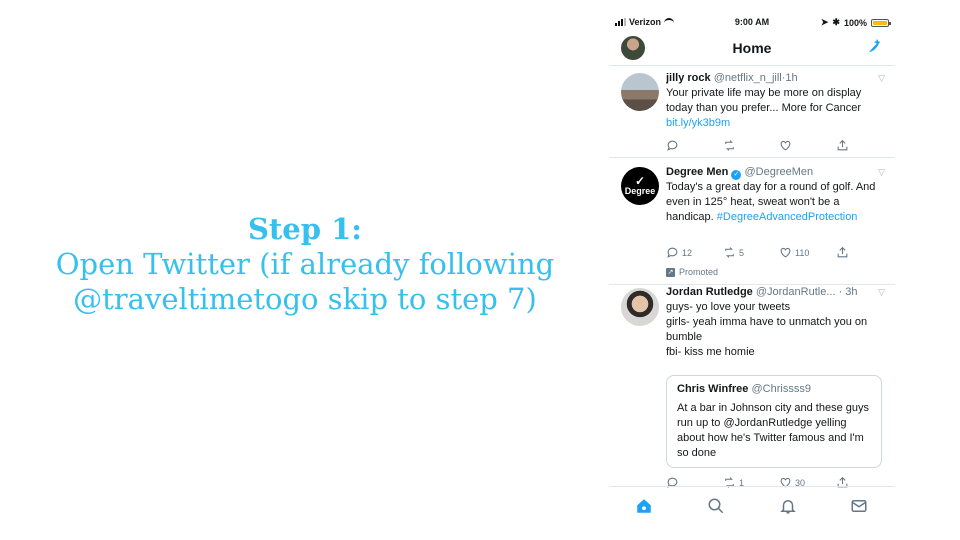 The width and height of the screenshot is (960, 540). I want to click on like-button, so click(785, 145).